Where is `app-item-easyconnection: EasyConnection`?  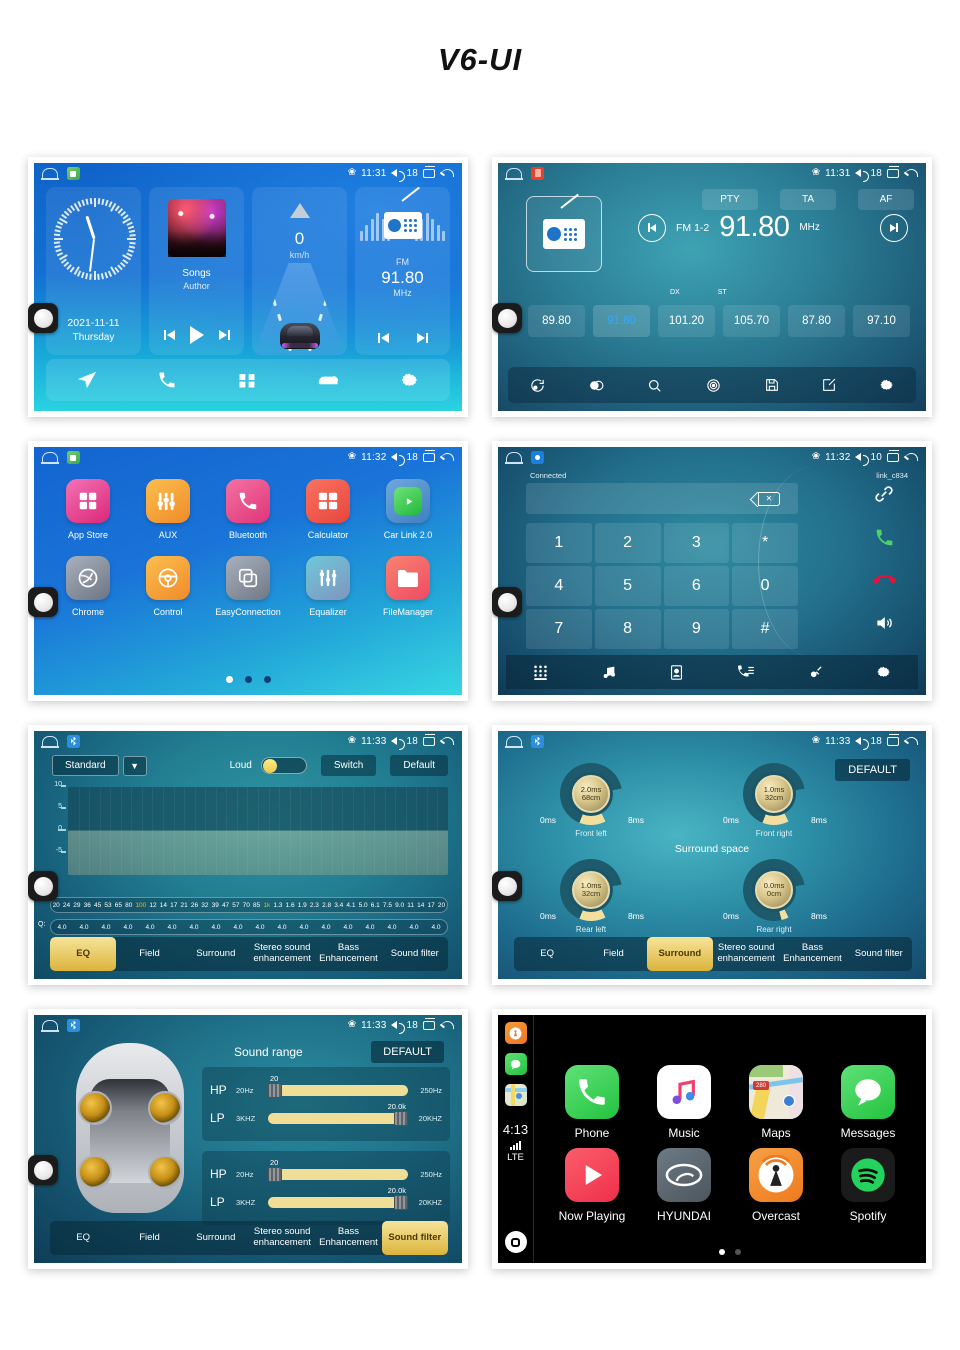
app-item-easyconnection: EasyConnection is located at coordinates (248, 586).